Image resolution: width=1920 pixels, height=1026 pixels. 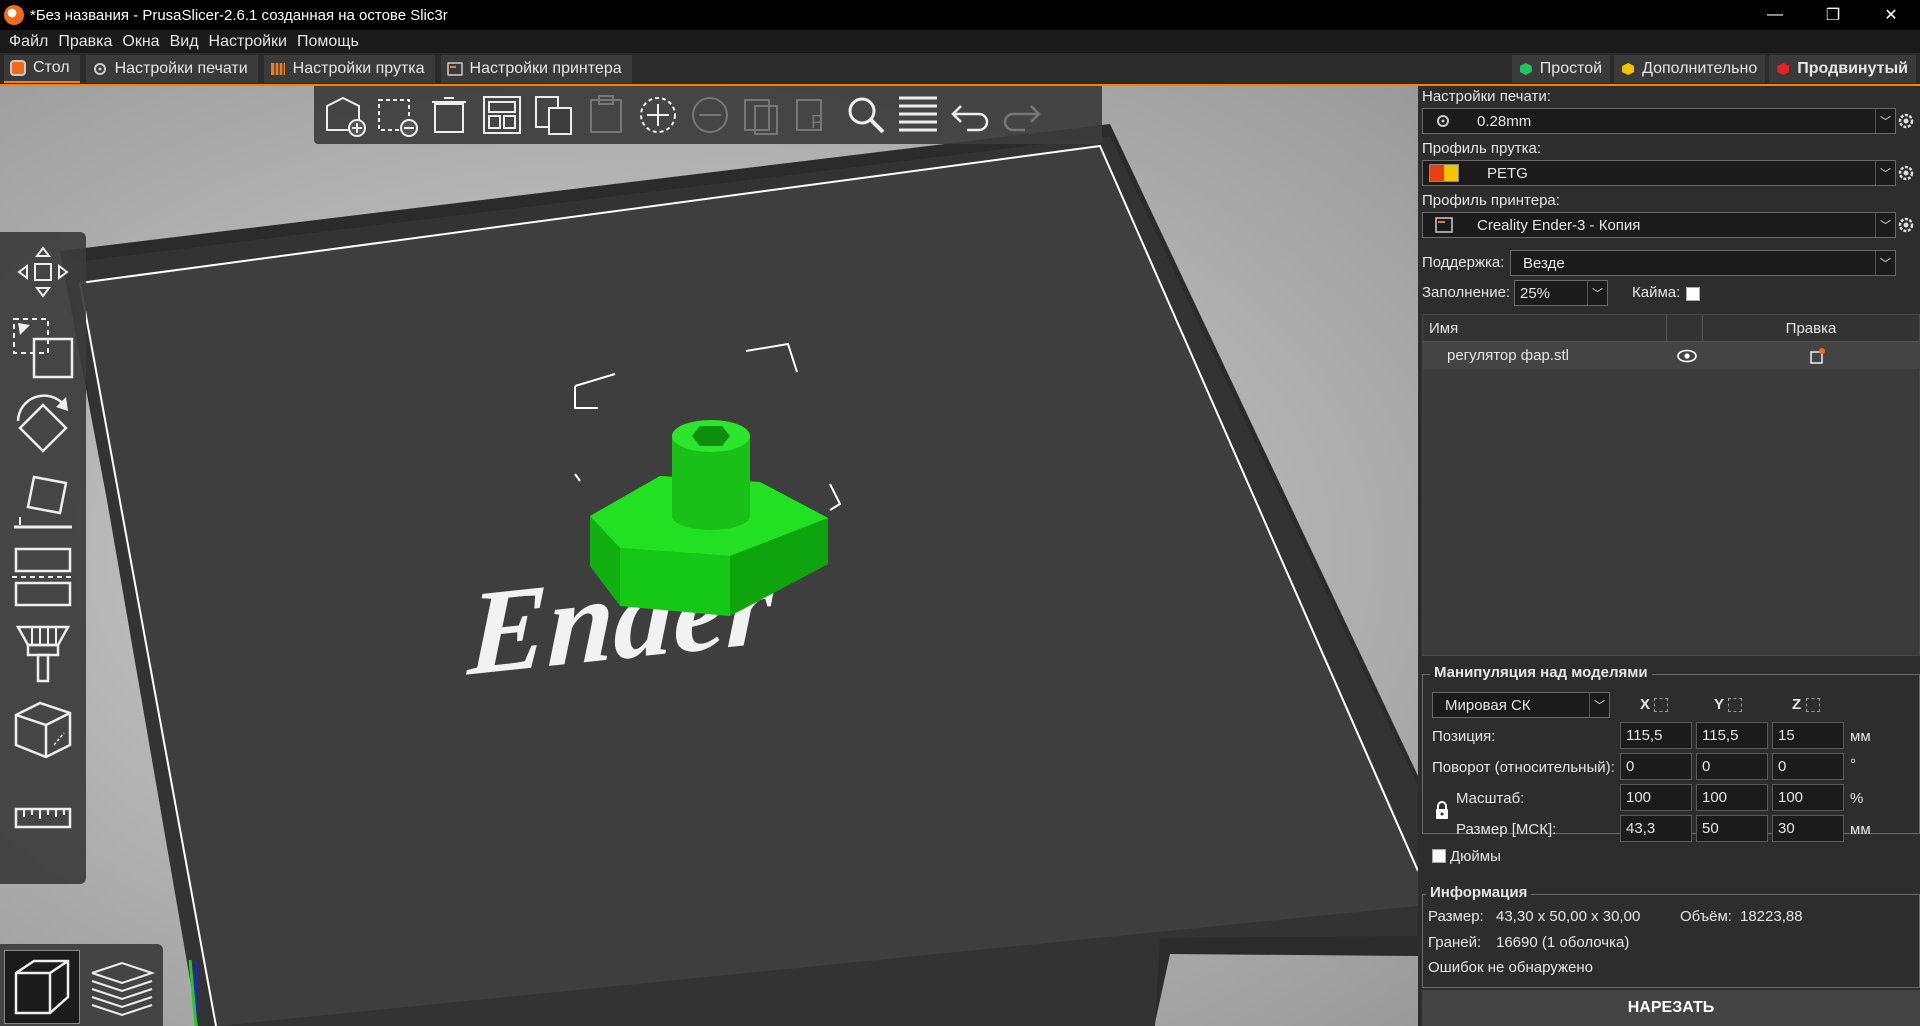 I want to click on prusaslicer-logo-icon, so click(x=14, y=15).